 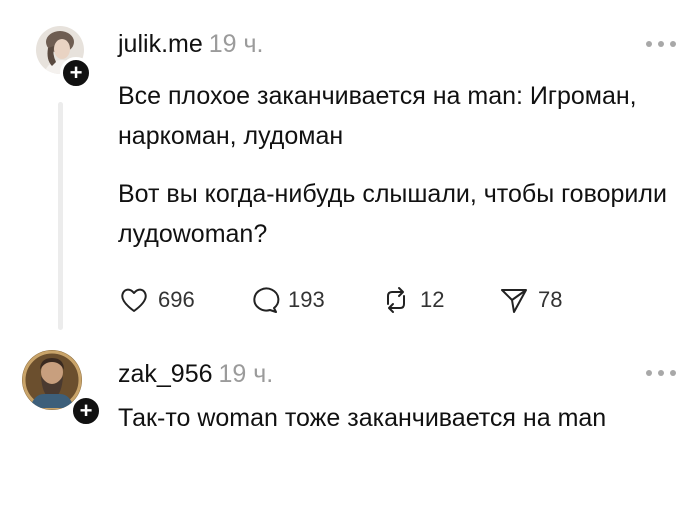 What do you see at coordinates (432, 299) in the screenshot?
I see `repost-count: 12` at bounding box center [432, 299].